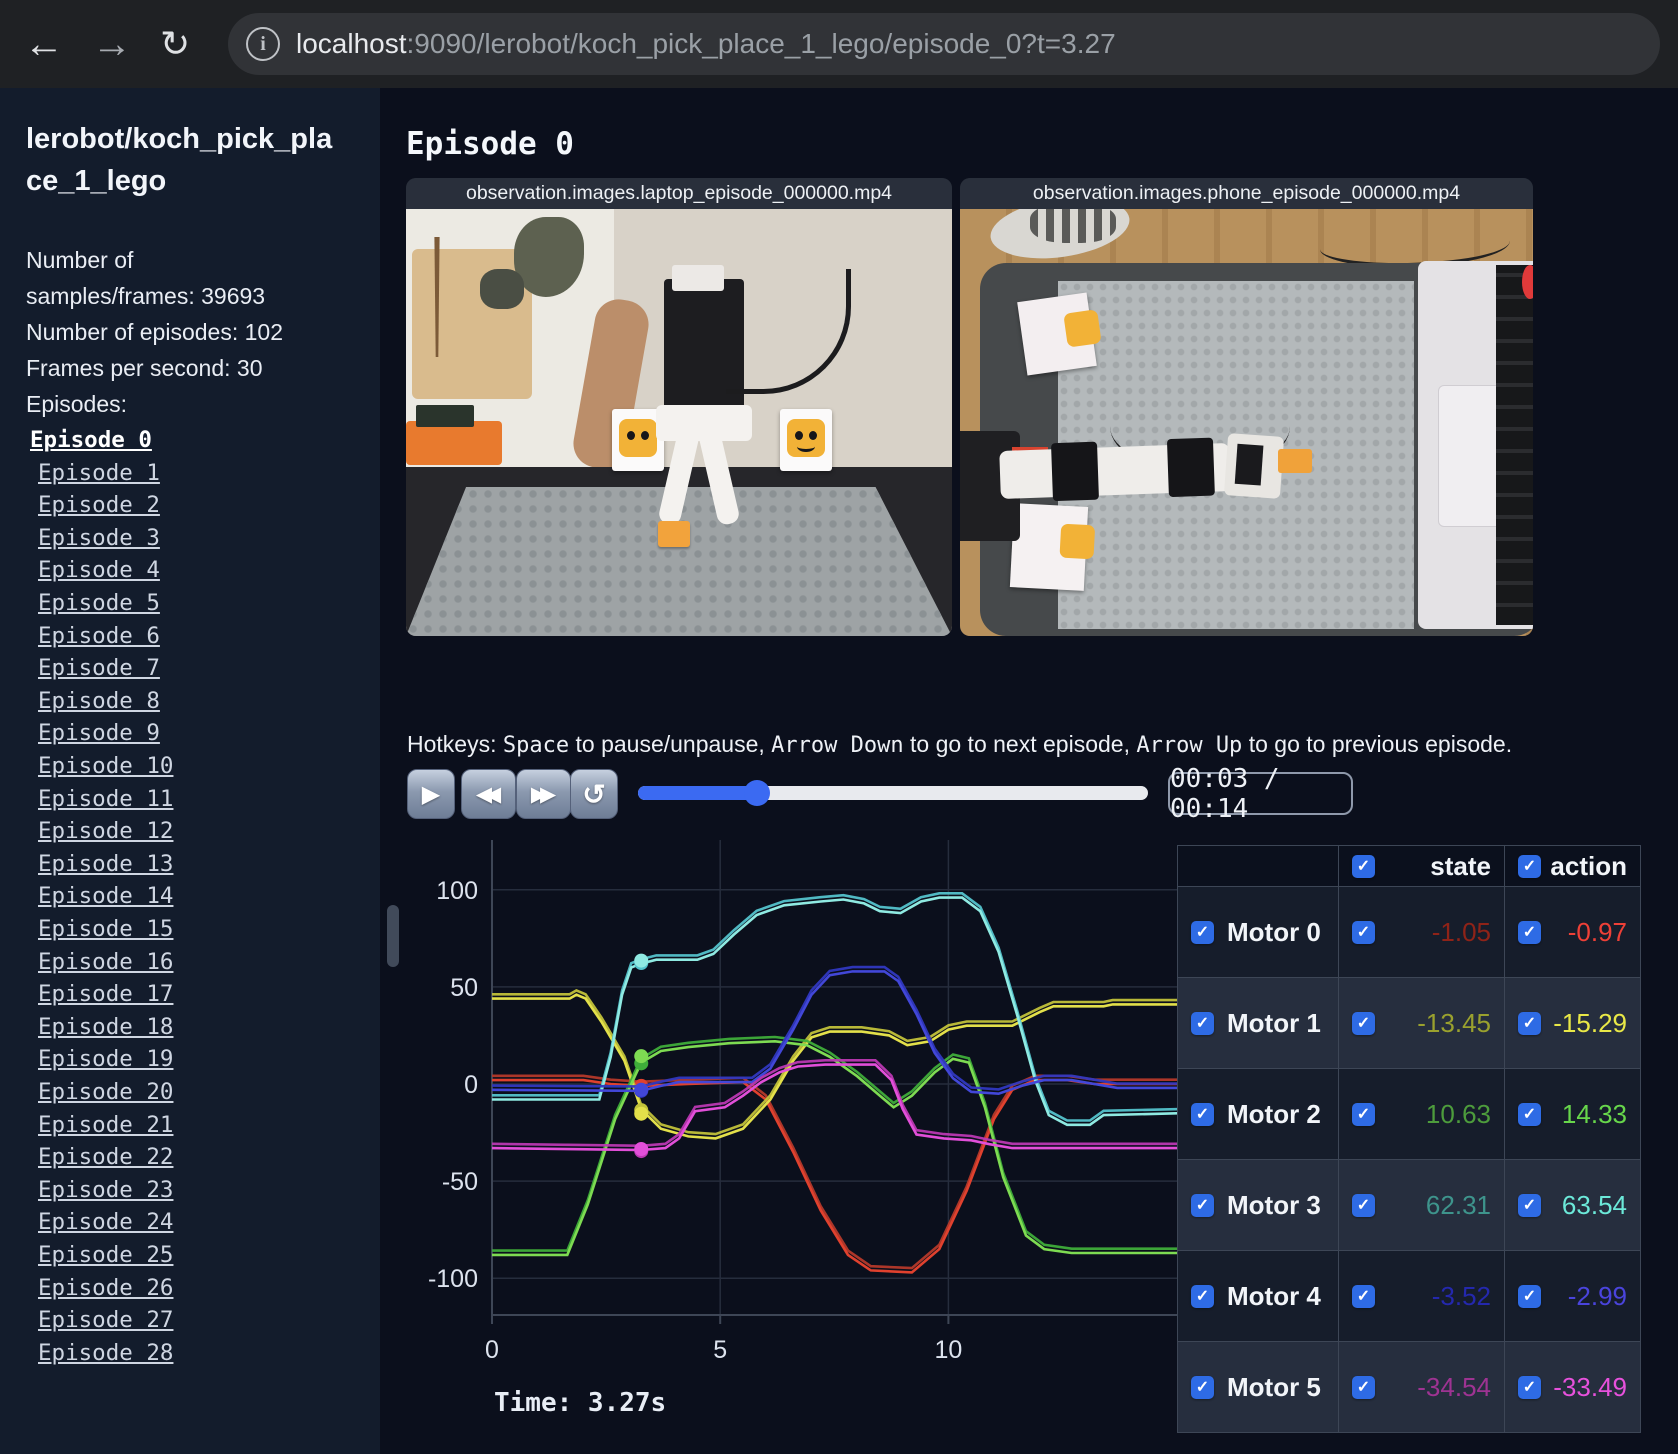 This screenshot has height=1454, width=1678. Describe the element at coordinates (1421, 932) in the screenshot. I see `motor-state-cell: ✓ -1.05` at that location.